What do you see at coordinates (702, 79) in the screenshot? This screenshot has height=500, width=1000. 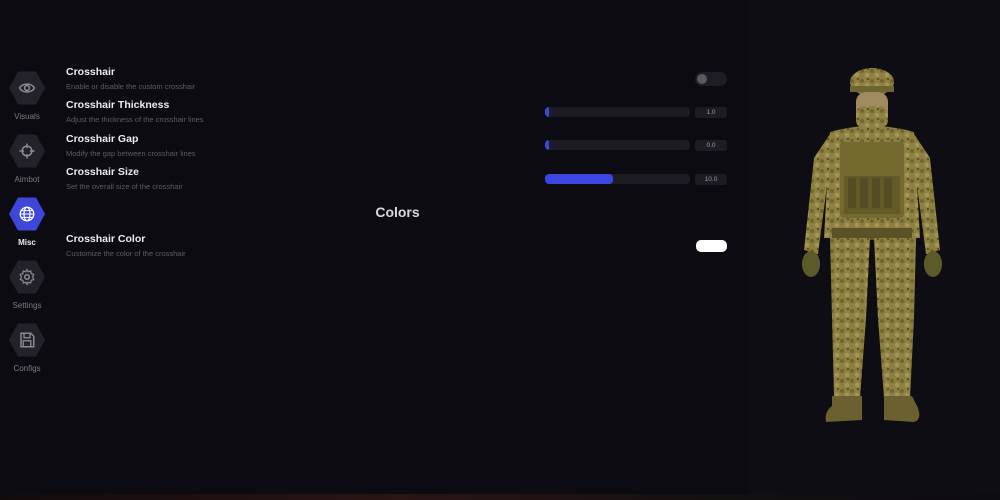 I see `toggle-knob` at bounding box center [702, 79].